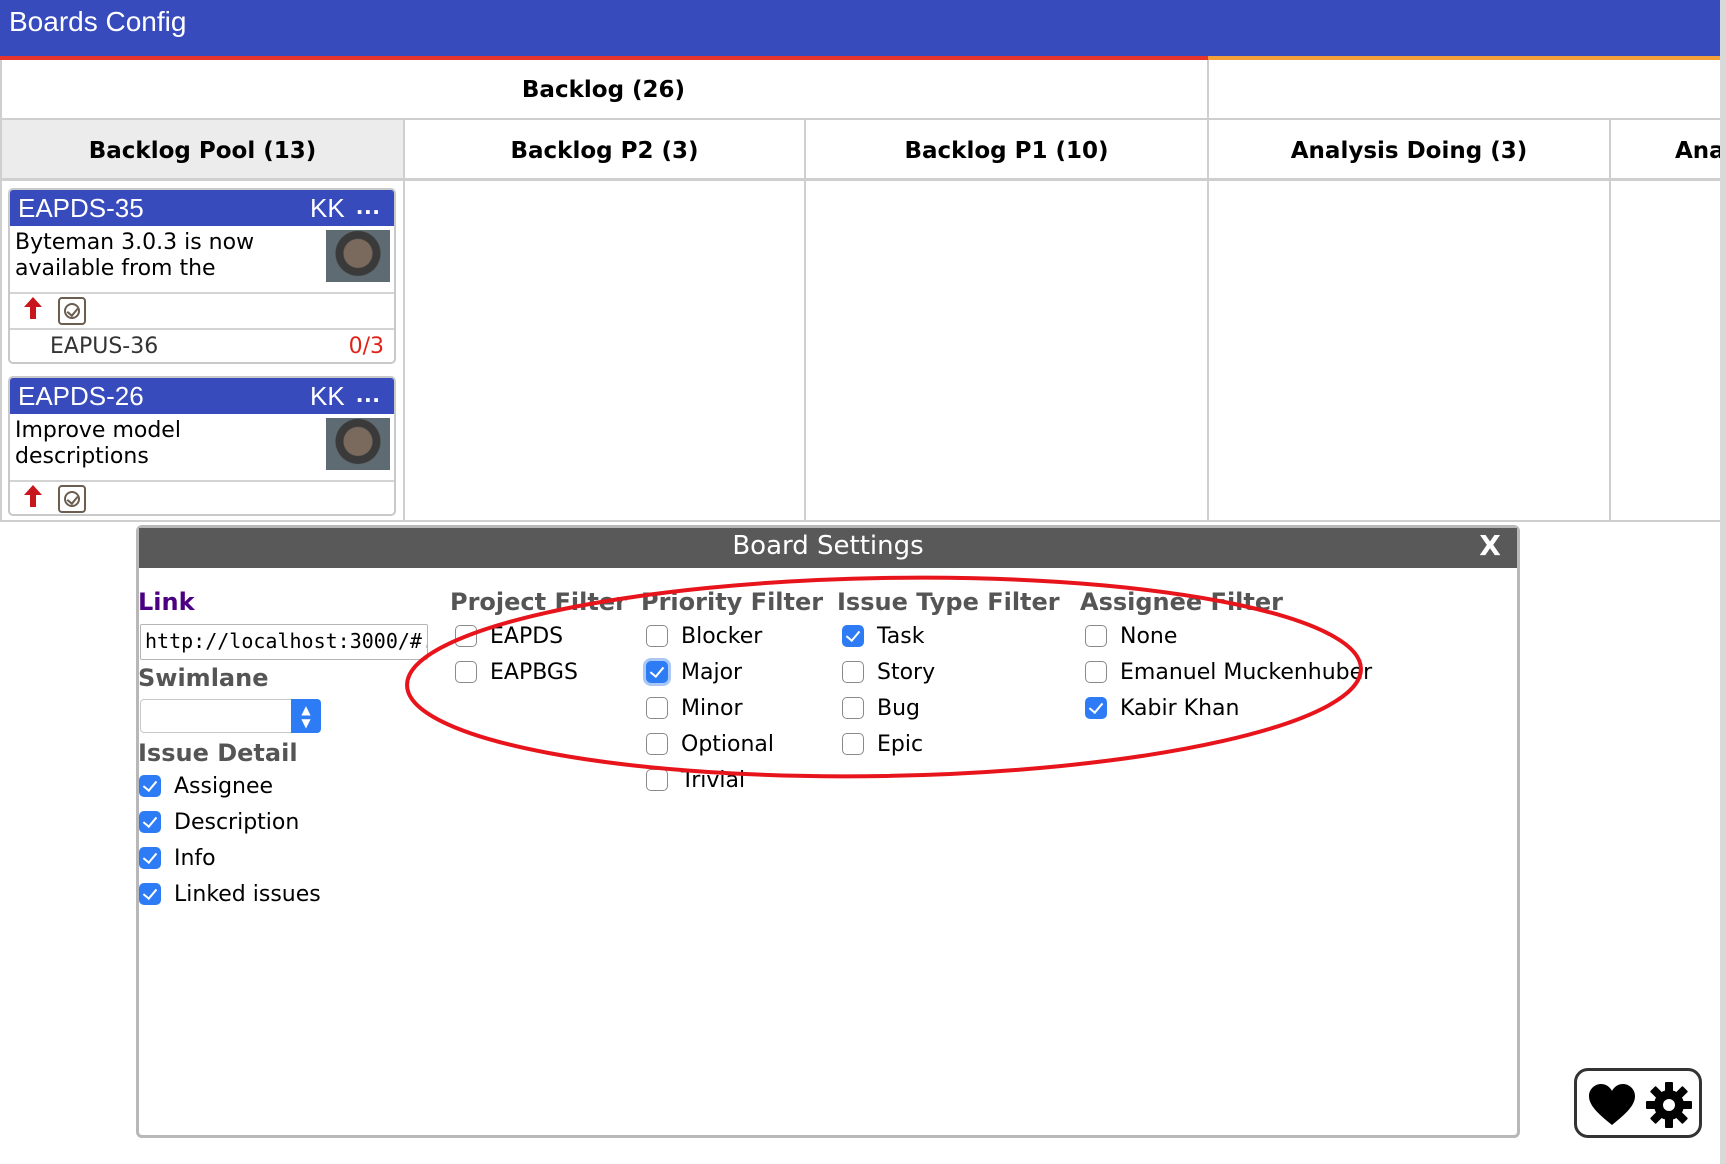 The image size is (1726, 1164). Describe the element at coordinates (604, 151) in the screenshot. I see `state-backlog-p2: Backlog P2 (3)` at that location.